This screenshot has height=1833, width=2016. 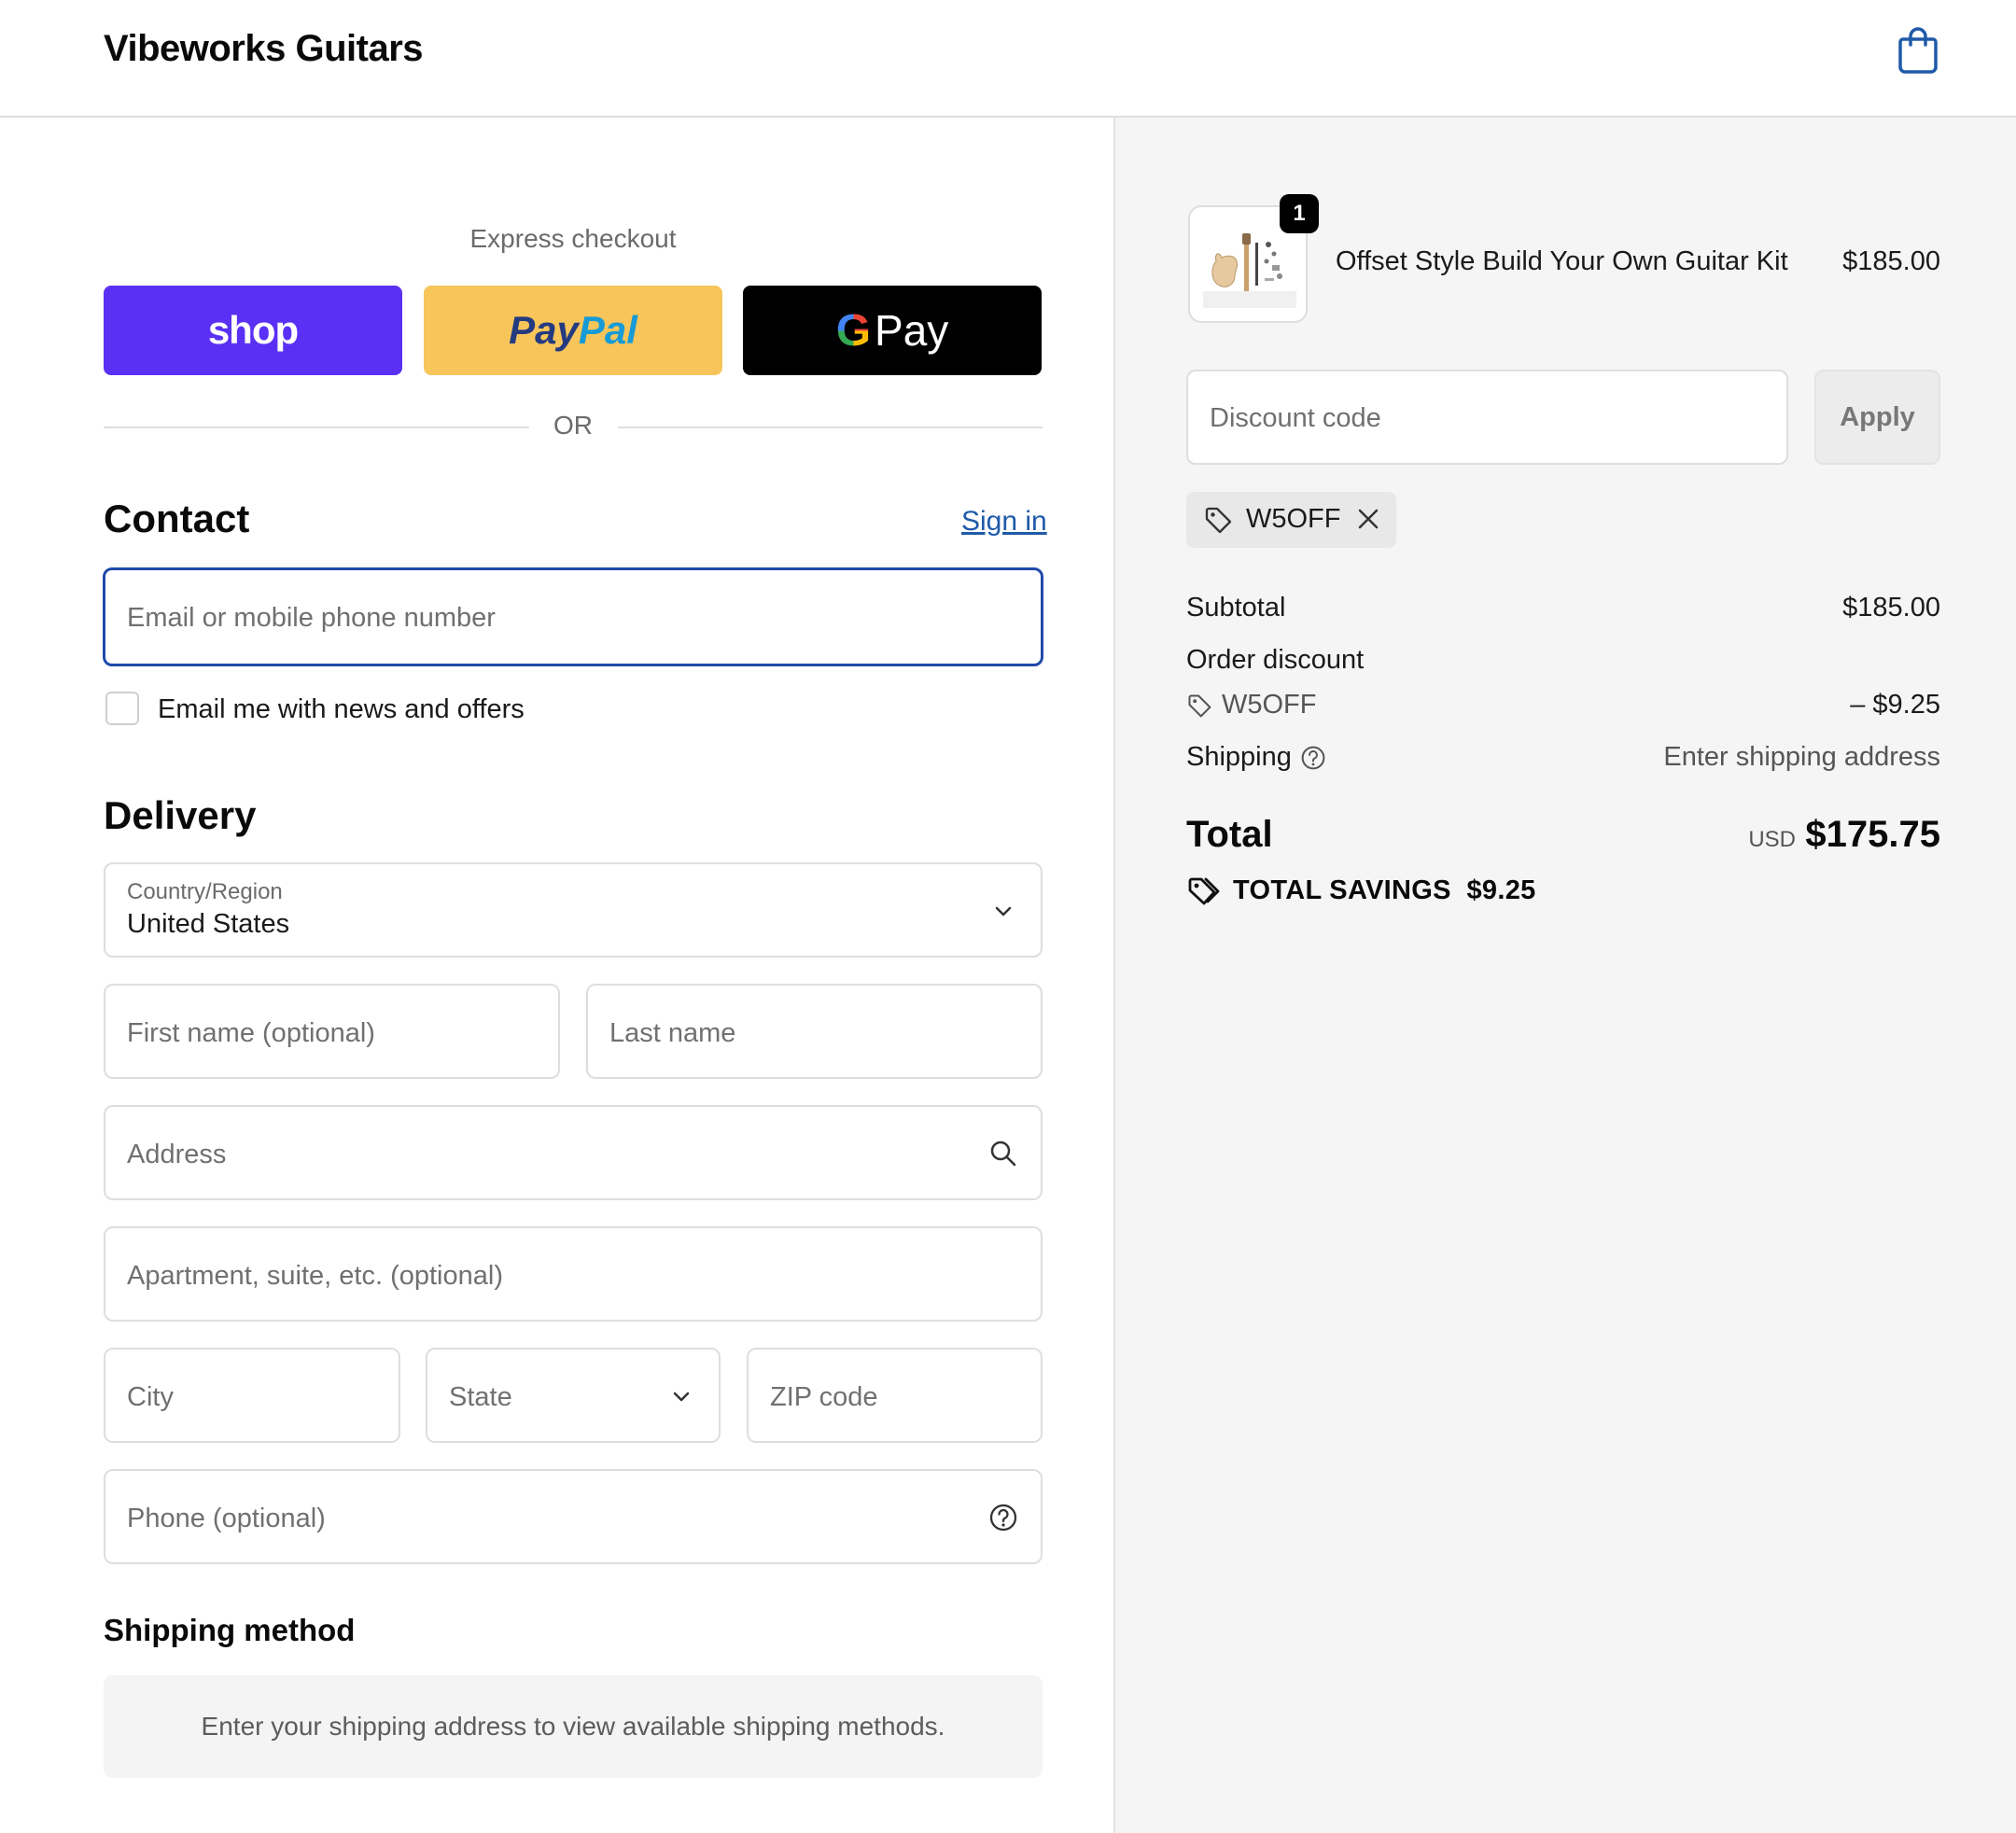 I want to click on email-placeholder: Email or mobile phone number, so click(x=311, y=618).